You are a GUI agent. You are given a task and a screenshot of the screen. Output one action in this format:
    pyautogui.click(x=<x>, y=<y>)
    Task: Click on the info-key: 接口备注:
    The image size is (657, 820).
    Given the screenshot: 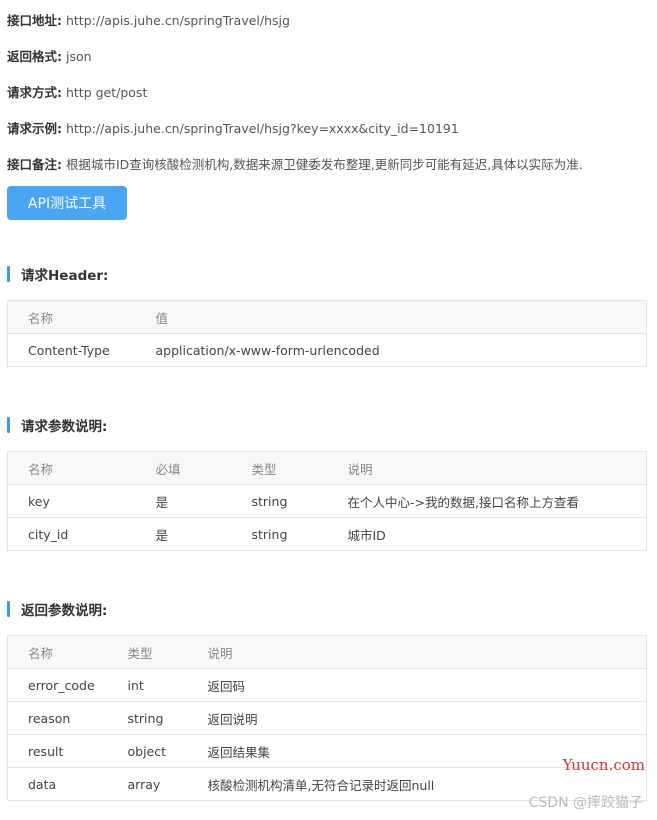 What is the action you would take?
    pyautogui.click(x=34, y=164)
    